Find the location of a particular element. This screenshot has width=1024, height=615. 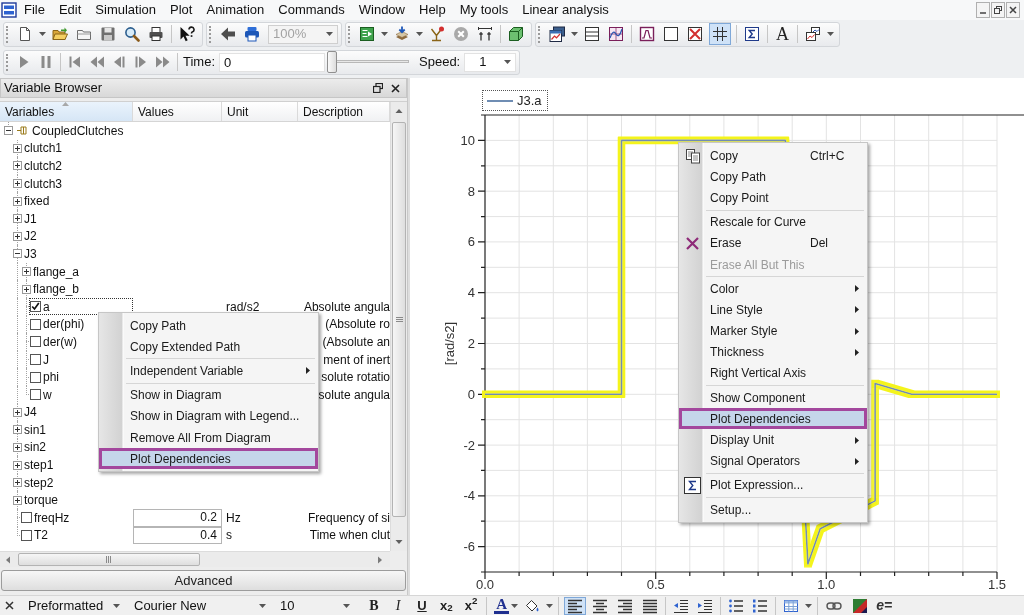

menu-item: Commands is located at coordinates (311, 10).